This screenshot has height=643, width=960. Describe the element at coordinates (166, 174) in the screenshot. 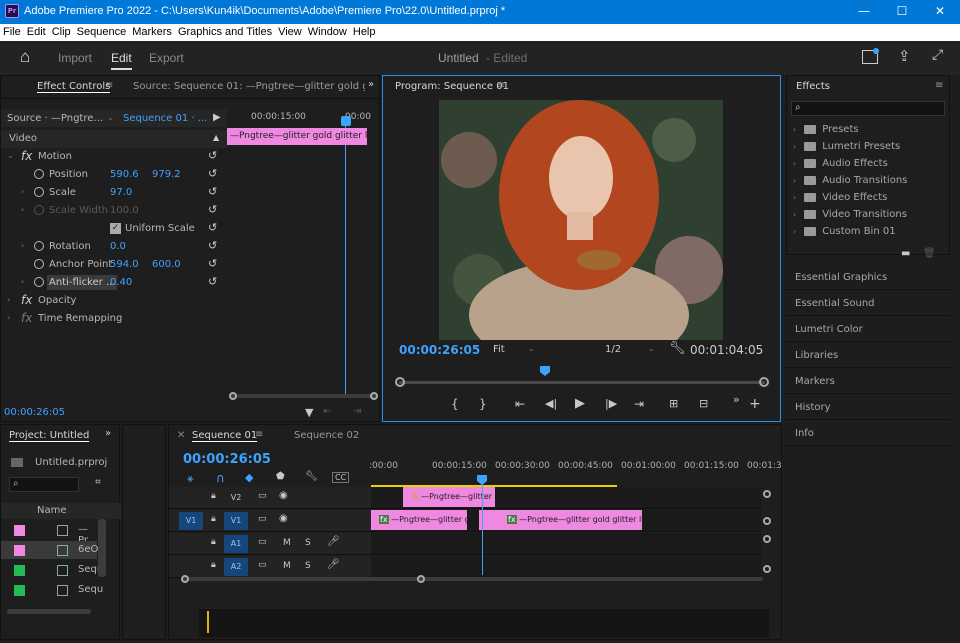

I see `position-y-value: 979.2` at that location.